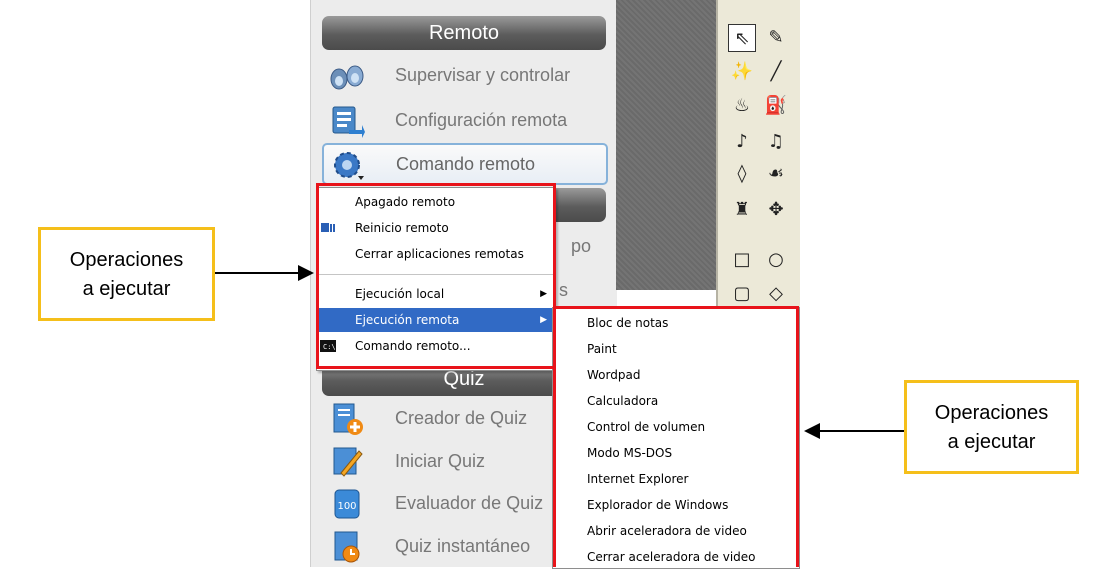 This screenshot has height=569, width=1100. I want to click on quiz-evaluator-icon: 100, so click(347, 504).